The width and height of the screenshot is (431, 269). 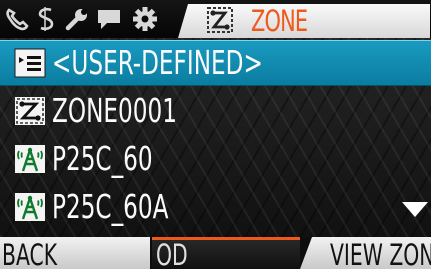 What do you see at coordinates (77, 19) in the screenshot?
I see `wrench-icon` at bounding box center [77, 19].